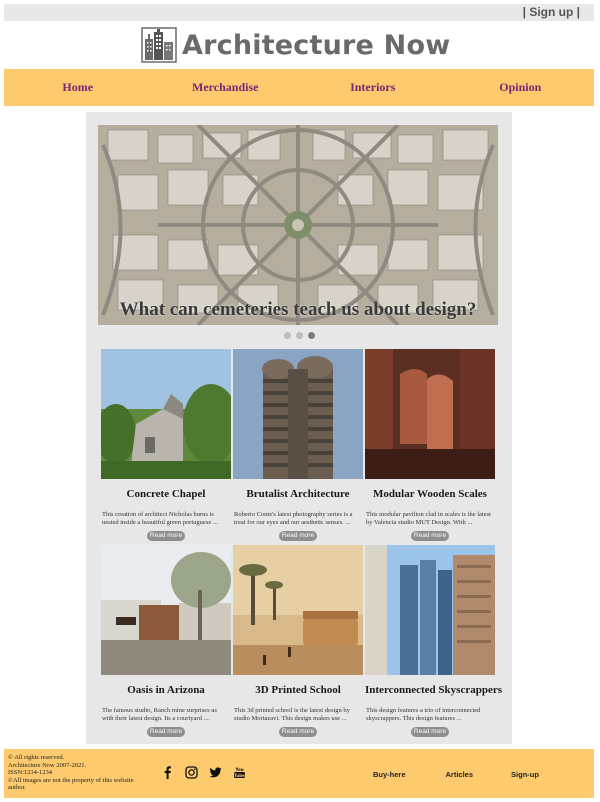 Image resolution: width=600 pixels, height=802 pixels. Describe the element at coordinates (36, 757) in the screenshot. I see `footer-rights: © All rights reserved.` at that location.